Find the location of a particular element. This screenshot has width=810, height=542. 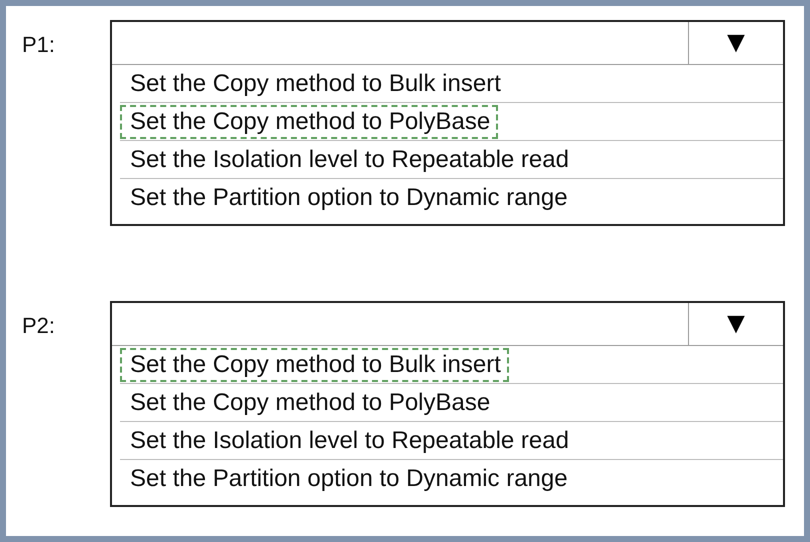

question-label: P2: is located at coordinates (38, 325).